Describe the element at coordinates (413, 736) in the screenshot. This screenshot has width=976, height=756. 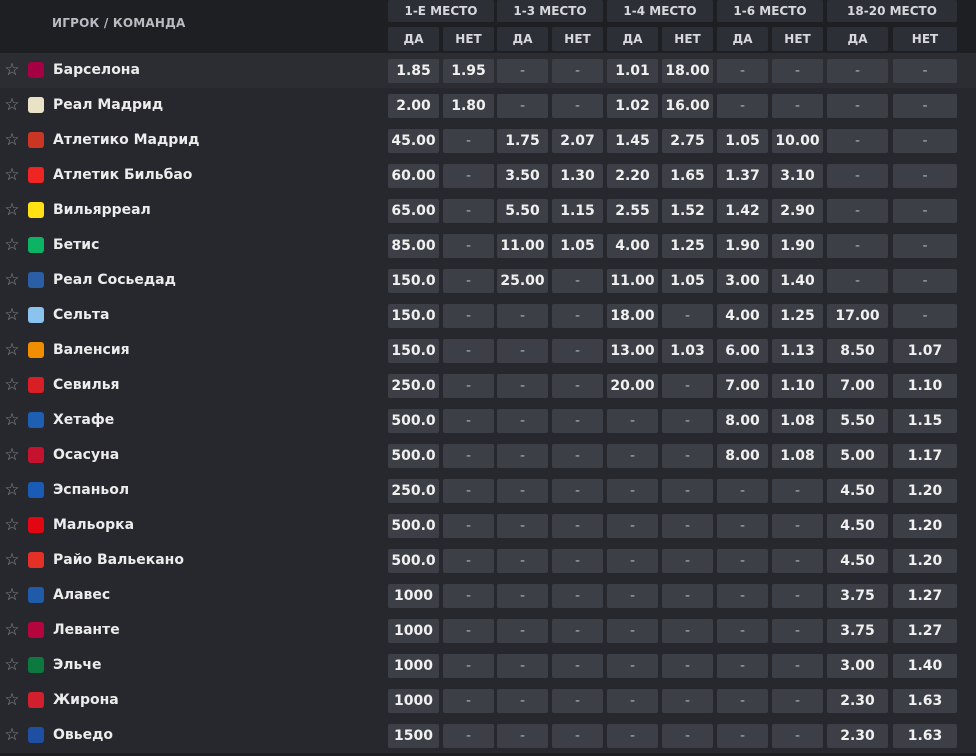
I see `odds-cell: 1500` at that location.